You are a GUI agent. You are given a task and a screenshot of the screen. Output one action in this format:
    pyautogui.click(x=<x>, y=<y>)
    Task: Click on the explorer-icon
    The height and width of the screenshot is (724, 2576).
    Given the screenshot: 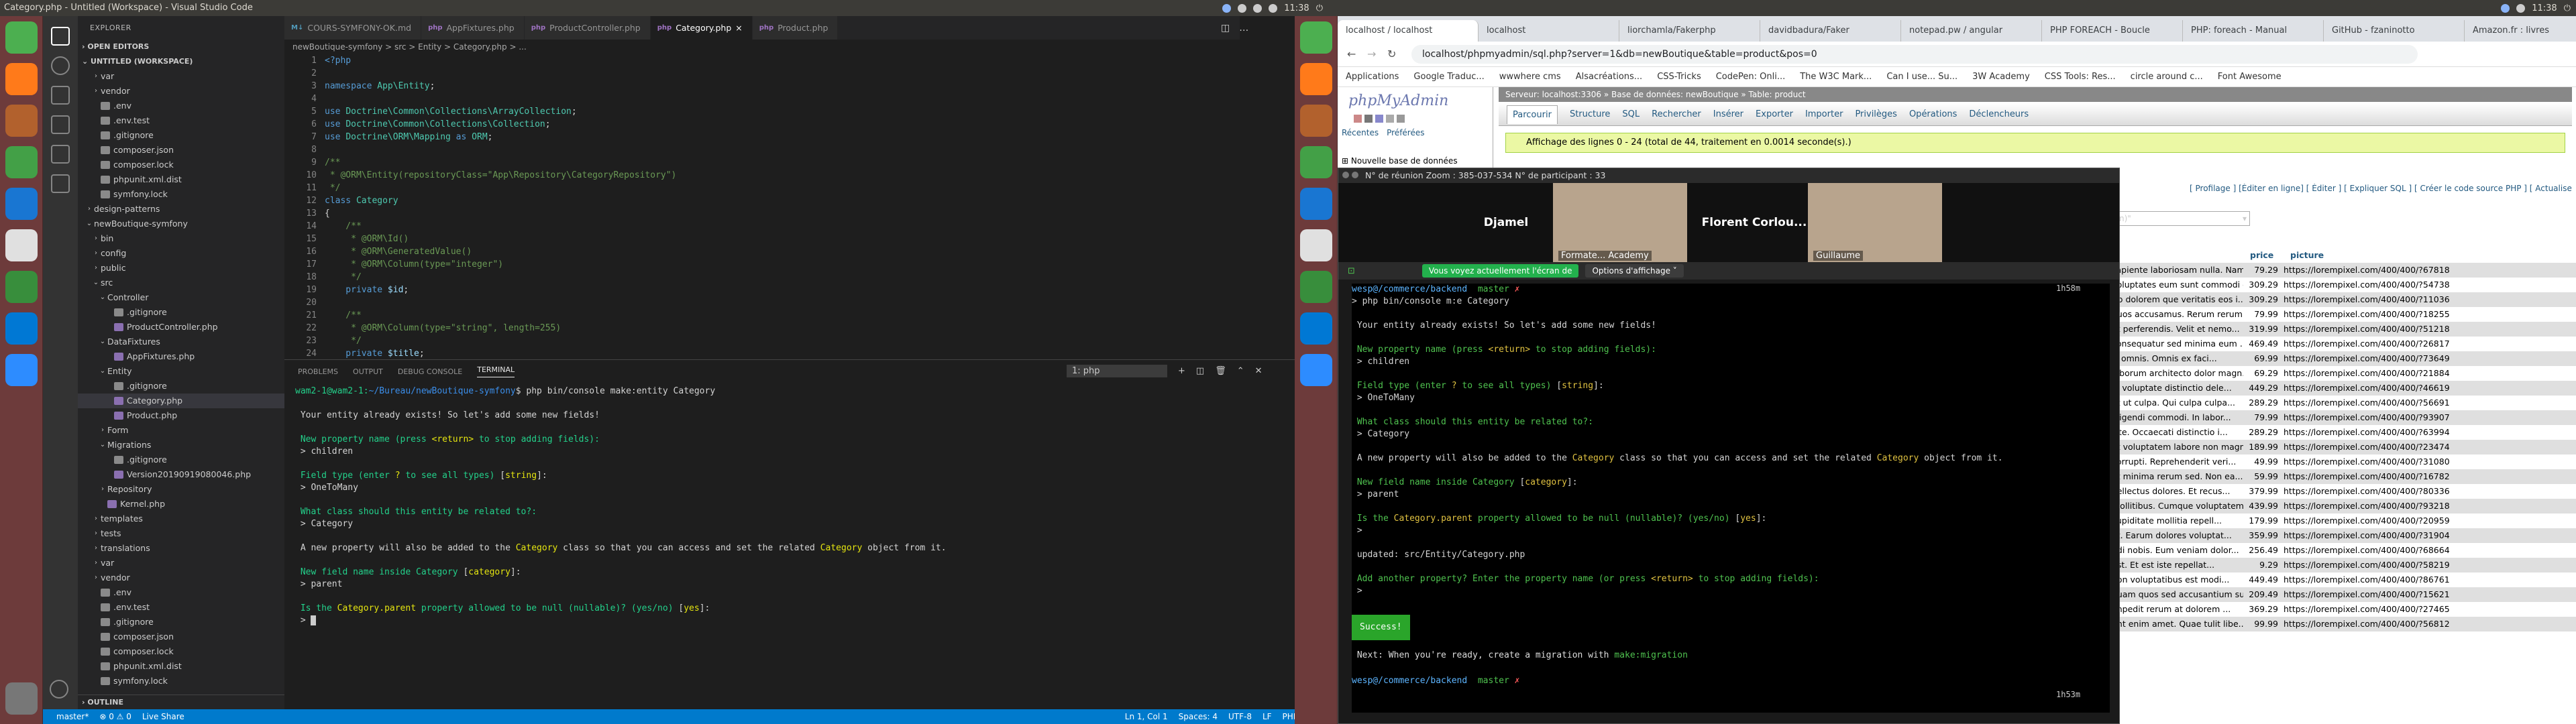 What is the action you would take?
    pyautogui.click(x=60, y=36)
    